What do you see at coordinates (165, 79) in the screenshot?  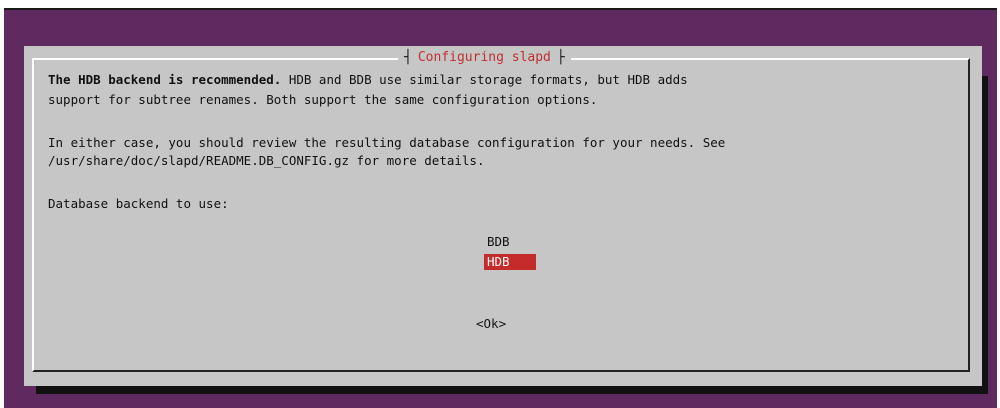 I see `recommendation-text: The HDB backend is recommended.` at bounding box center [165, 79].